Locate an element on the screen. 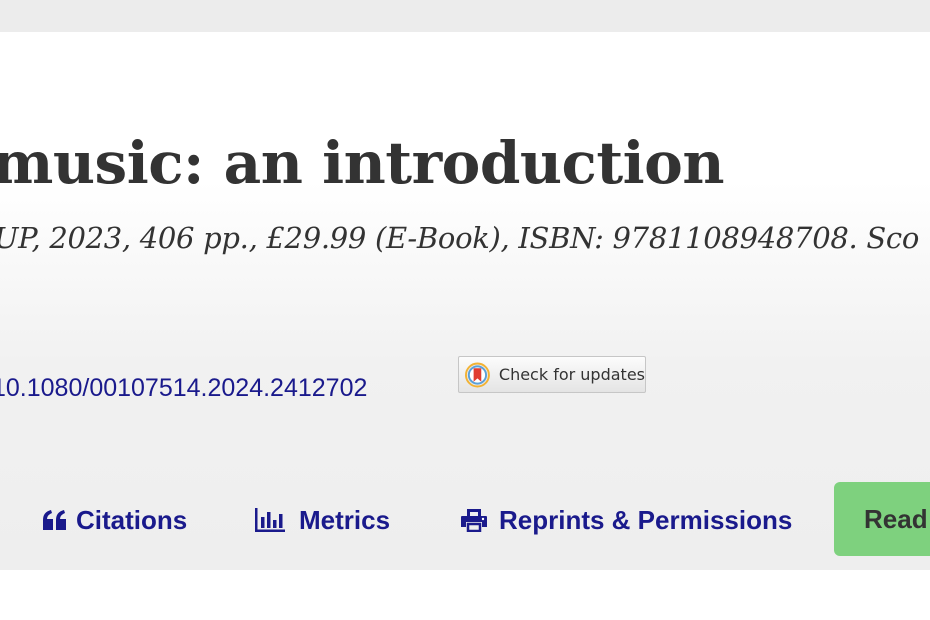 The width and height of the screenshot is (930, 620). metrics-link: Metrics is located at coordinates (322, 520).